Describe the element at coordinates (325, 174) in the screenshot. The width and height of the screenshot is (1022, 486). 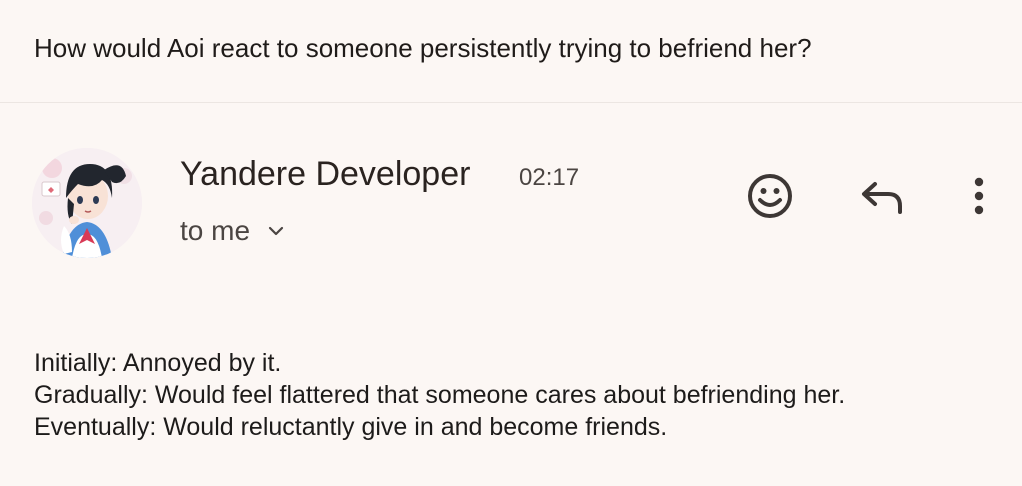
I see `sender-name: Yandere Developer` at that location.